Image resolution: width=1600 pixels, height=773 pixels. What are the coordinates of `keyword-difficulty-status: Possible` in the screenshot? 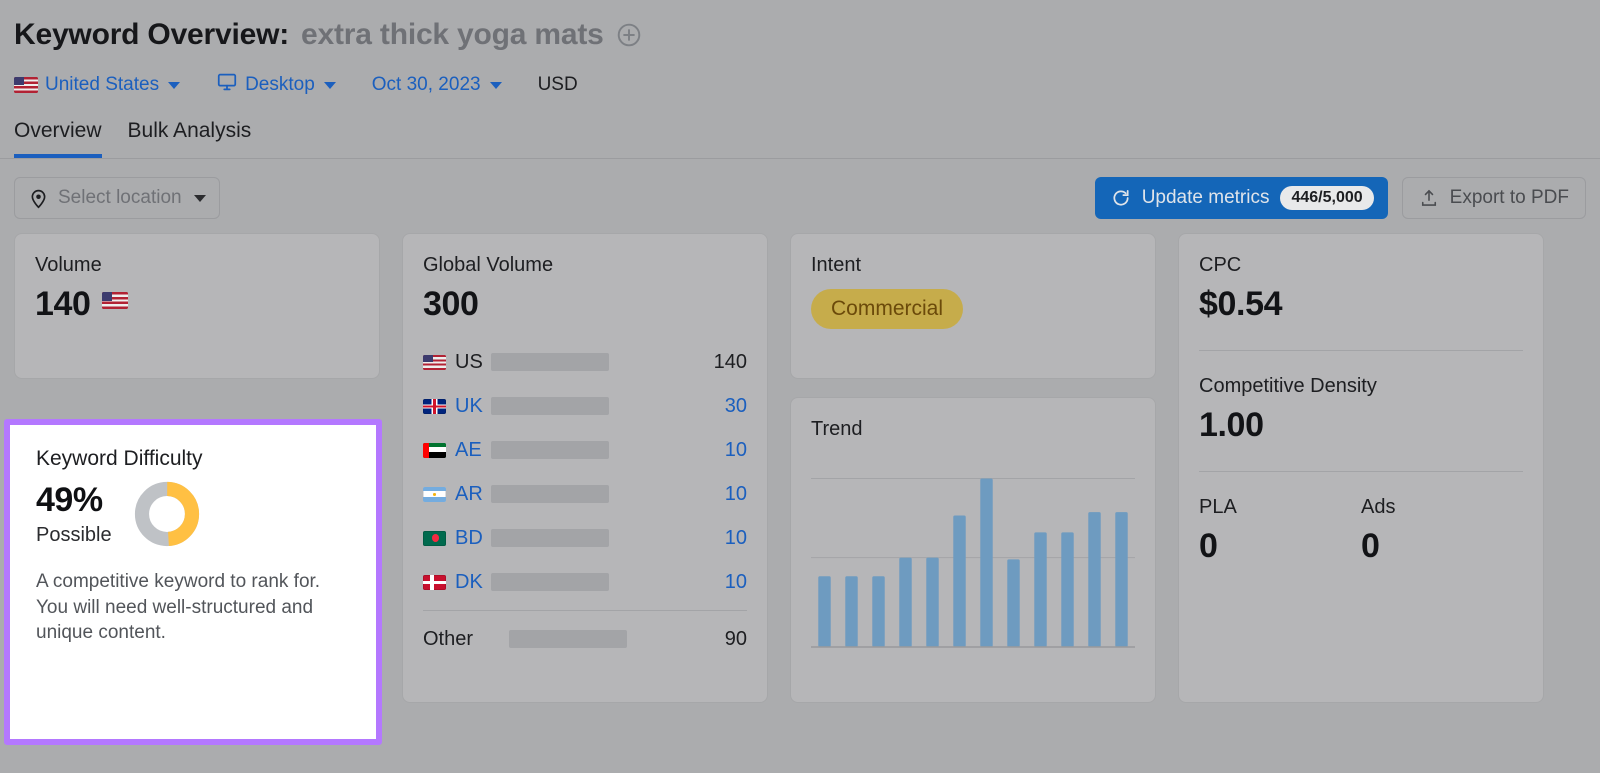 It's located at (74, 535).